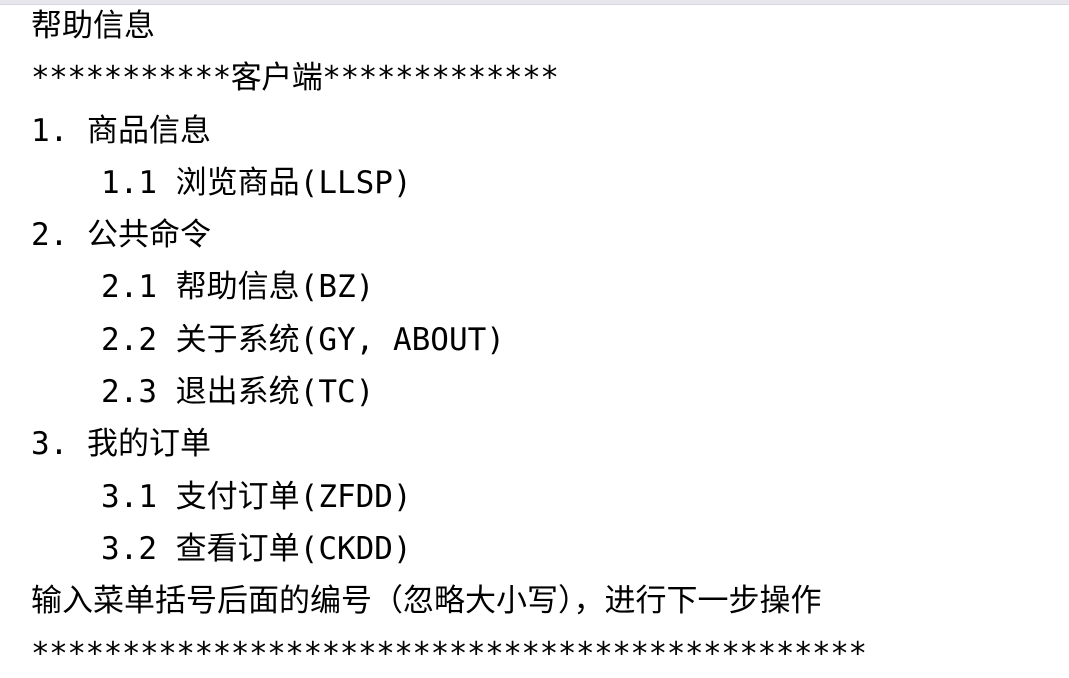 This screenshot has width=1069, height=678. I want to click on menu-item-help: 2.1 帮助信息(BZ), so click(238, 287).